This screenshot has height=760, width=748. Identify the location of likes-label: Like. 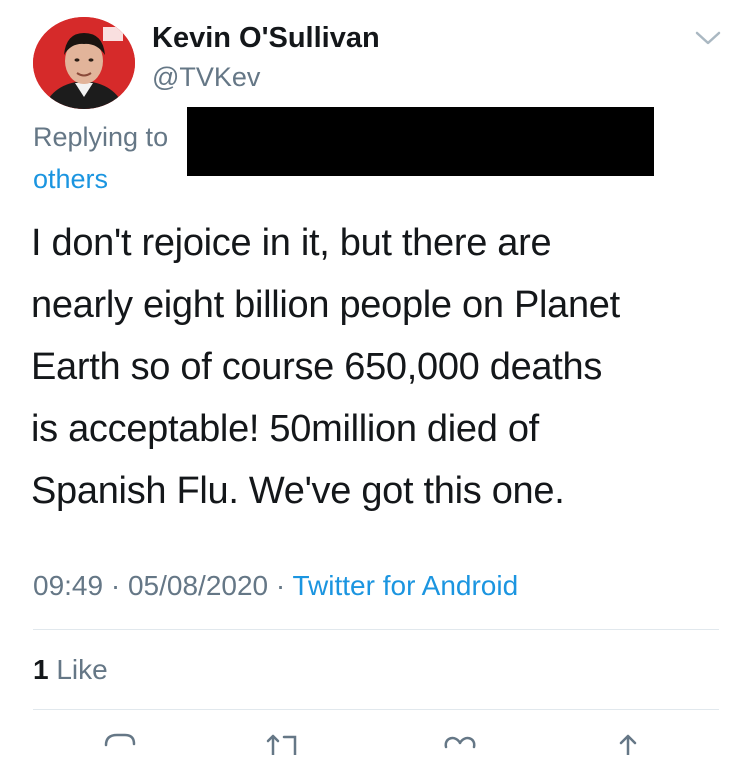
(78, 669).